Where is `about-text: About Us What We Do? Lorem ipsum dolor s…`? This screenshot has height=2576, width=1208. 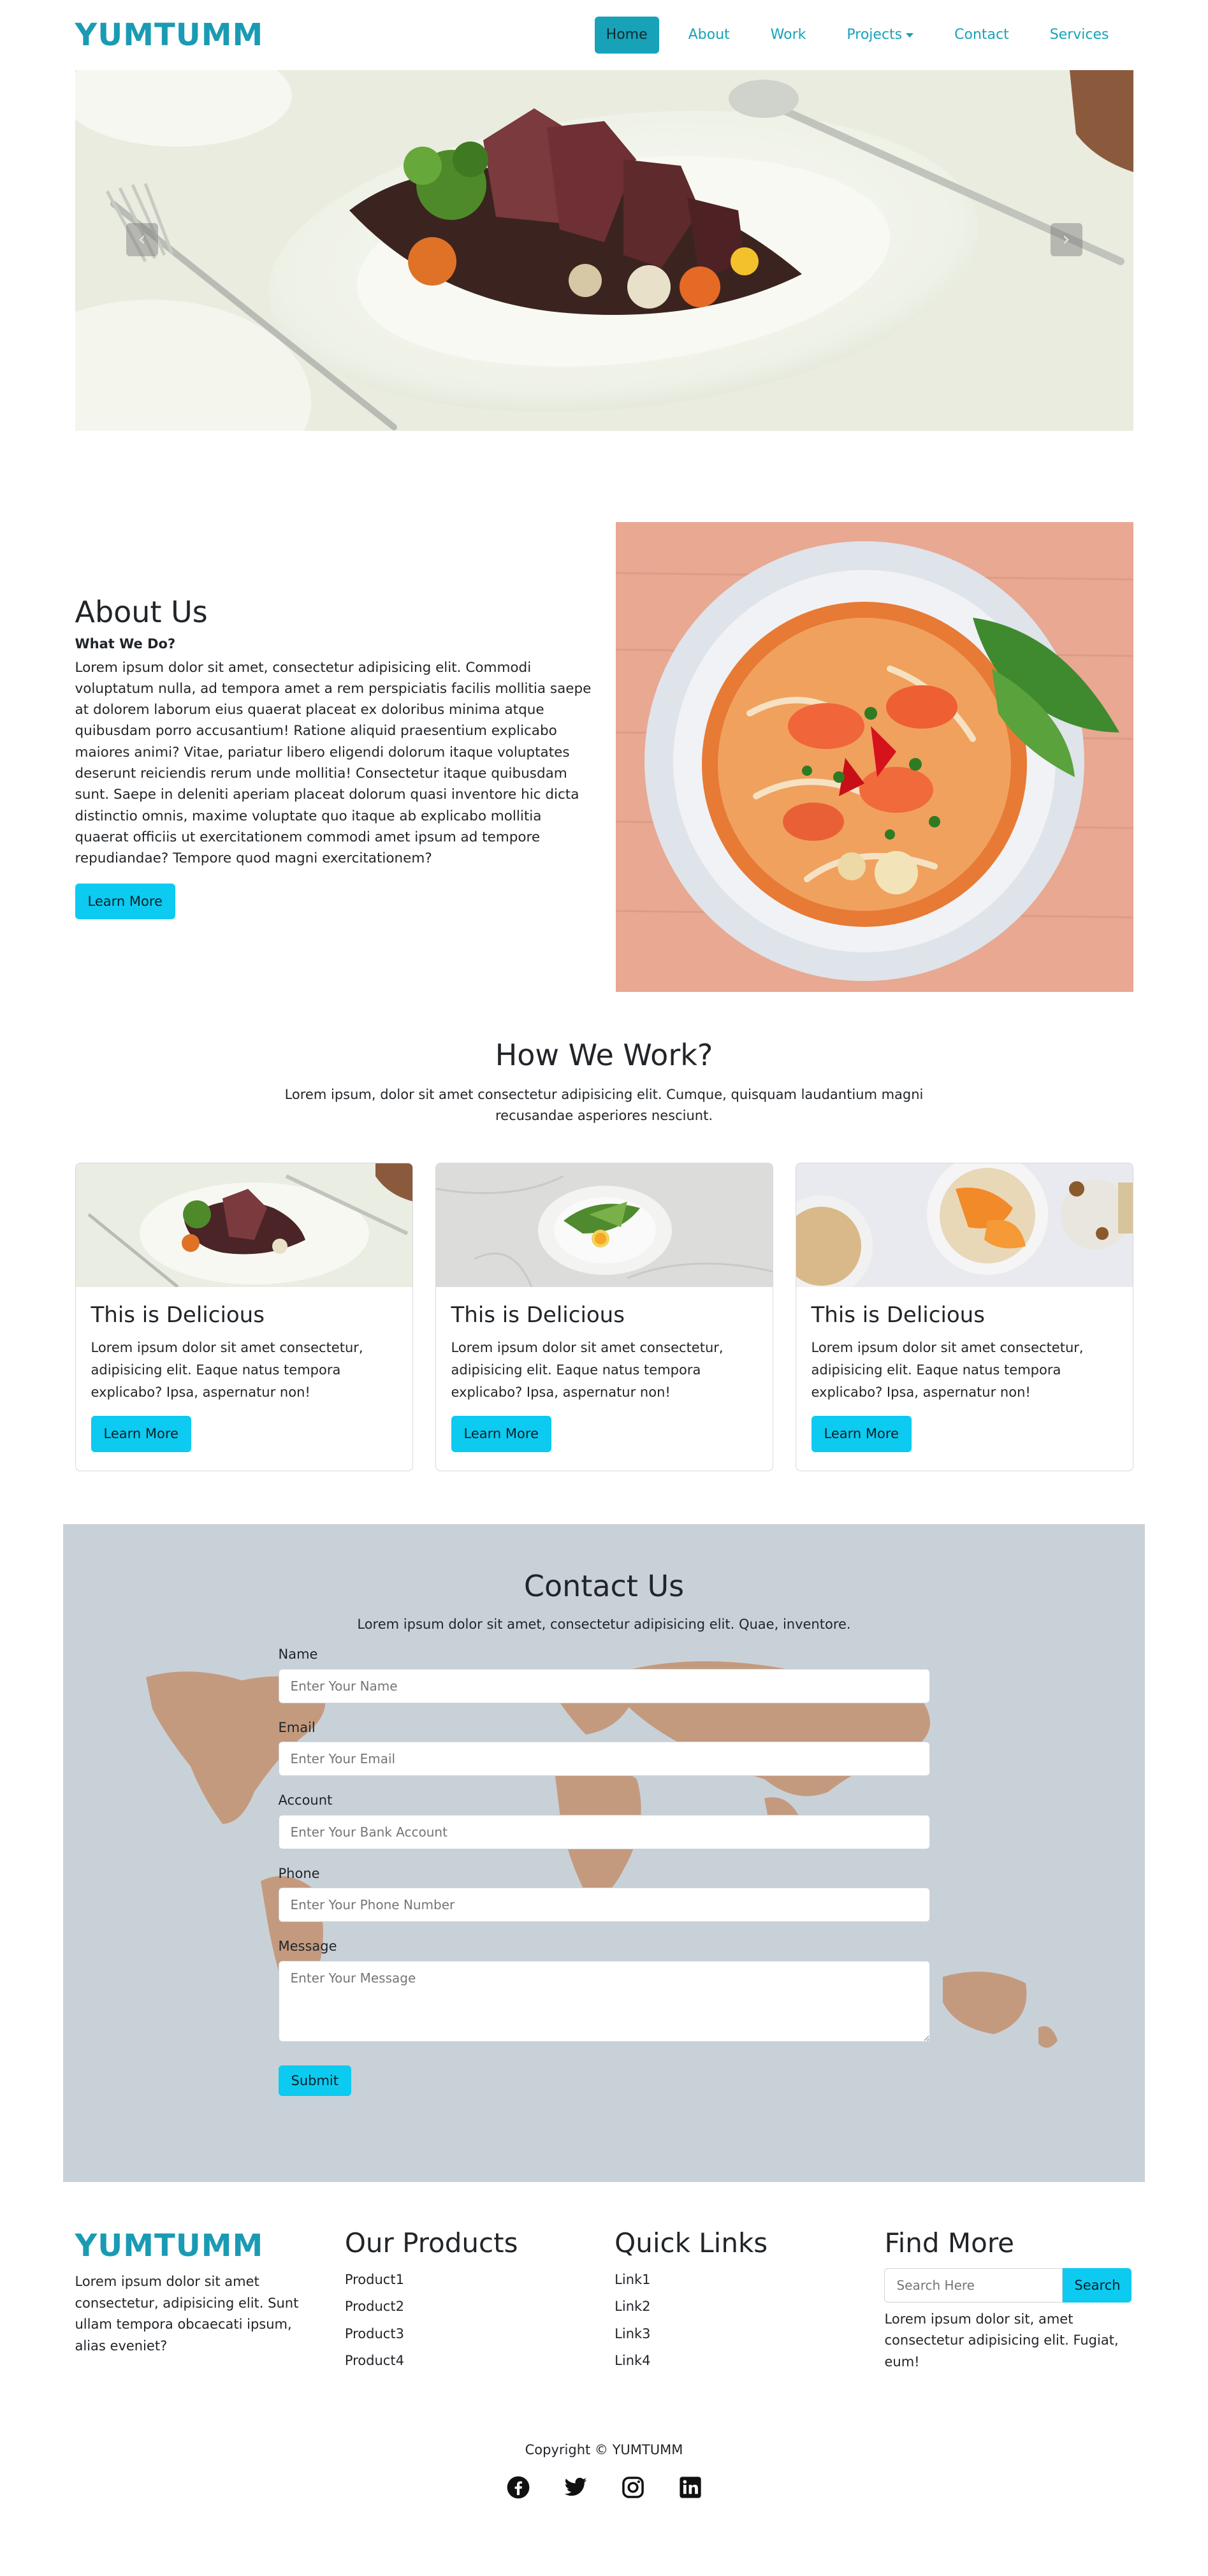
about-text: About Us What We Do? Lorem ipsum dolor s… is located at coordinates (335, 757).